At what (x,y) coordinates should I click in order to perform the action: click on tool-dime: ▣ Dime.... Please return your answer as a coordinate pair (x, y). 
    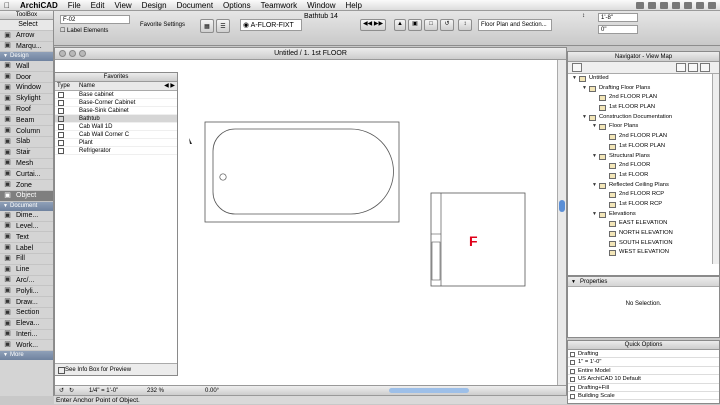
    Looking at the image, I should click on (26, 216).